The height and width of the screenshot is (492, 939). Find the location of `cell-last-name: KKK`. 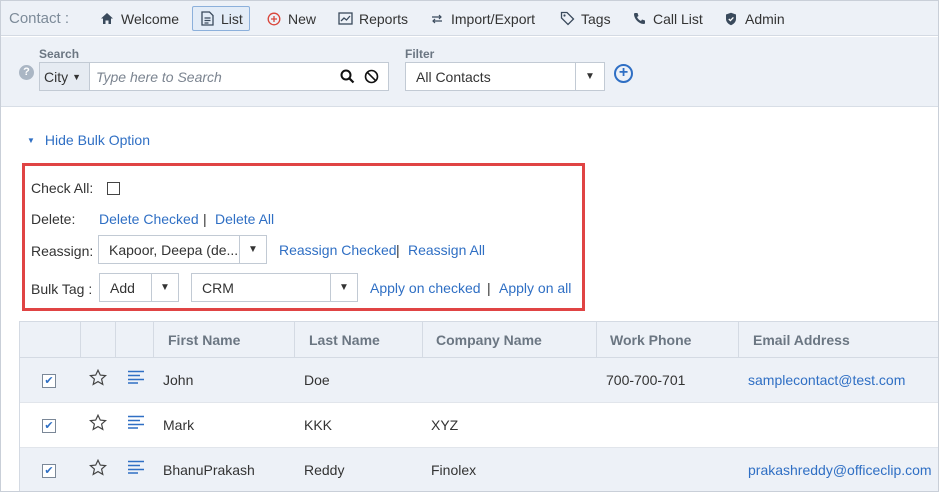

cell-last-name: KKK is located at coordinates (318, 425).